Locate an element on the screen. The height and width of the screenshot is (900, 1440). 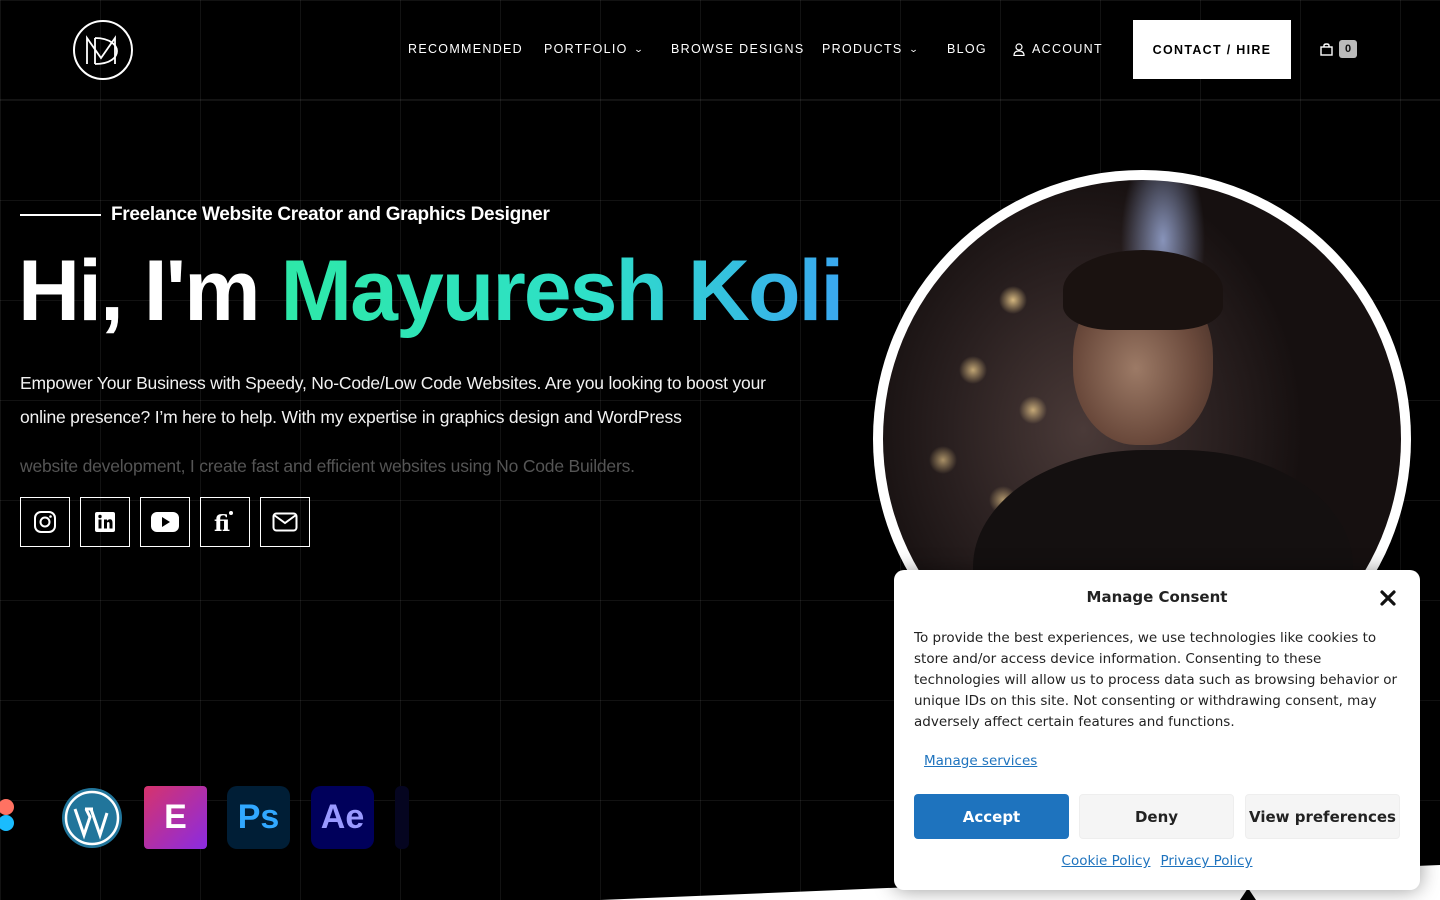
contact-hire-label: CONTACT / HIRE is located at coordinates (1212, 49).